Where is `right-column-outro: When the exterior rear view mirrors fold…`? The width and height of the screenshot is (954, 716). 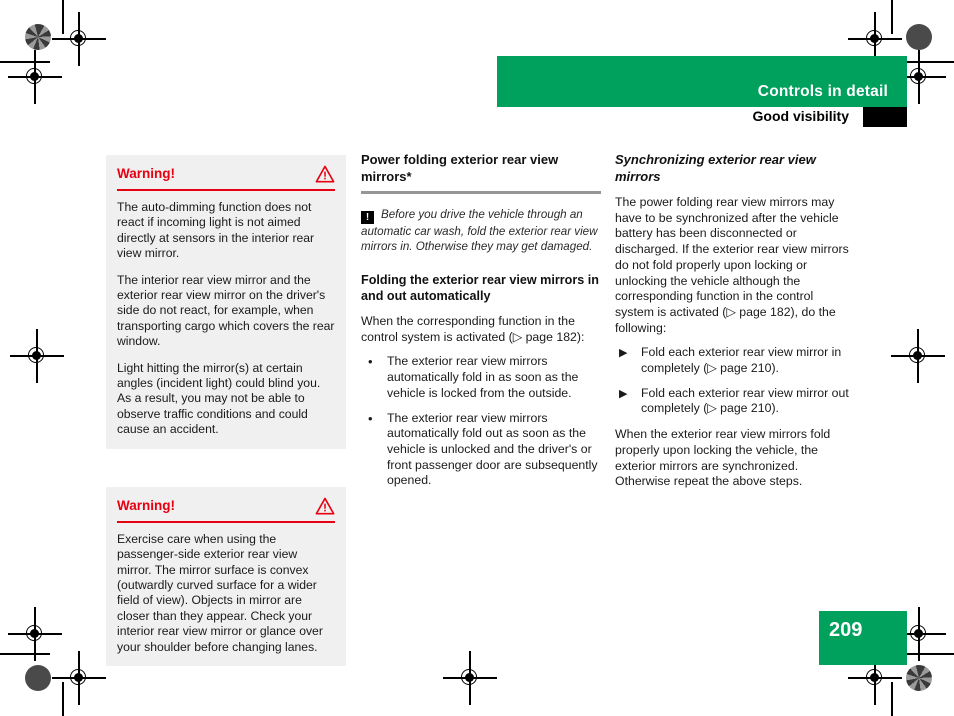
right-column-outro: When the exterior rear view mirrors fold… is located at coordinates (723, 458).